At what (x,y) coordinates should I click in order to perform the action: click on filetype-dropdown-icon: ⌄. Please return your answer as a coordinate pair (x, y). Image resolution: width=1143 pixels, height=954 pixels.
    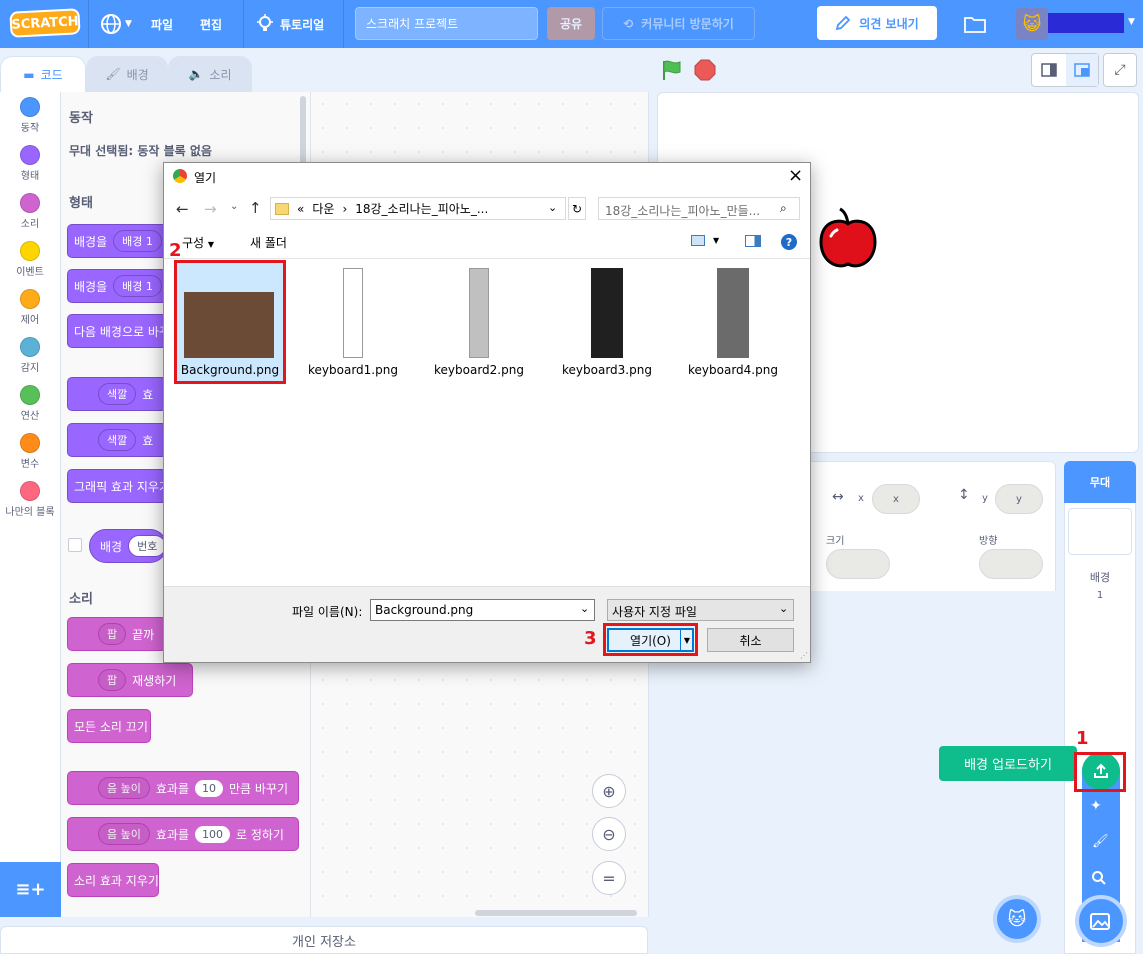
    Looking at the image, I should click on (783, 608).